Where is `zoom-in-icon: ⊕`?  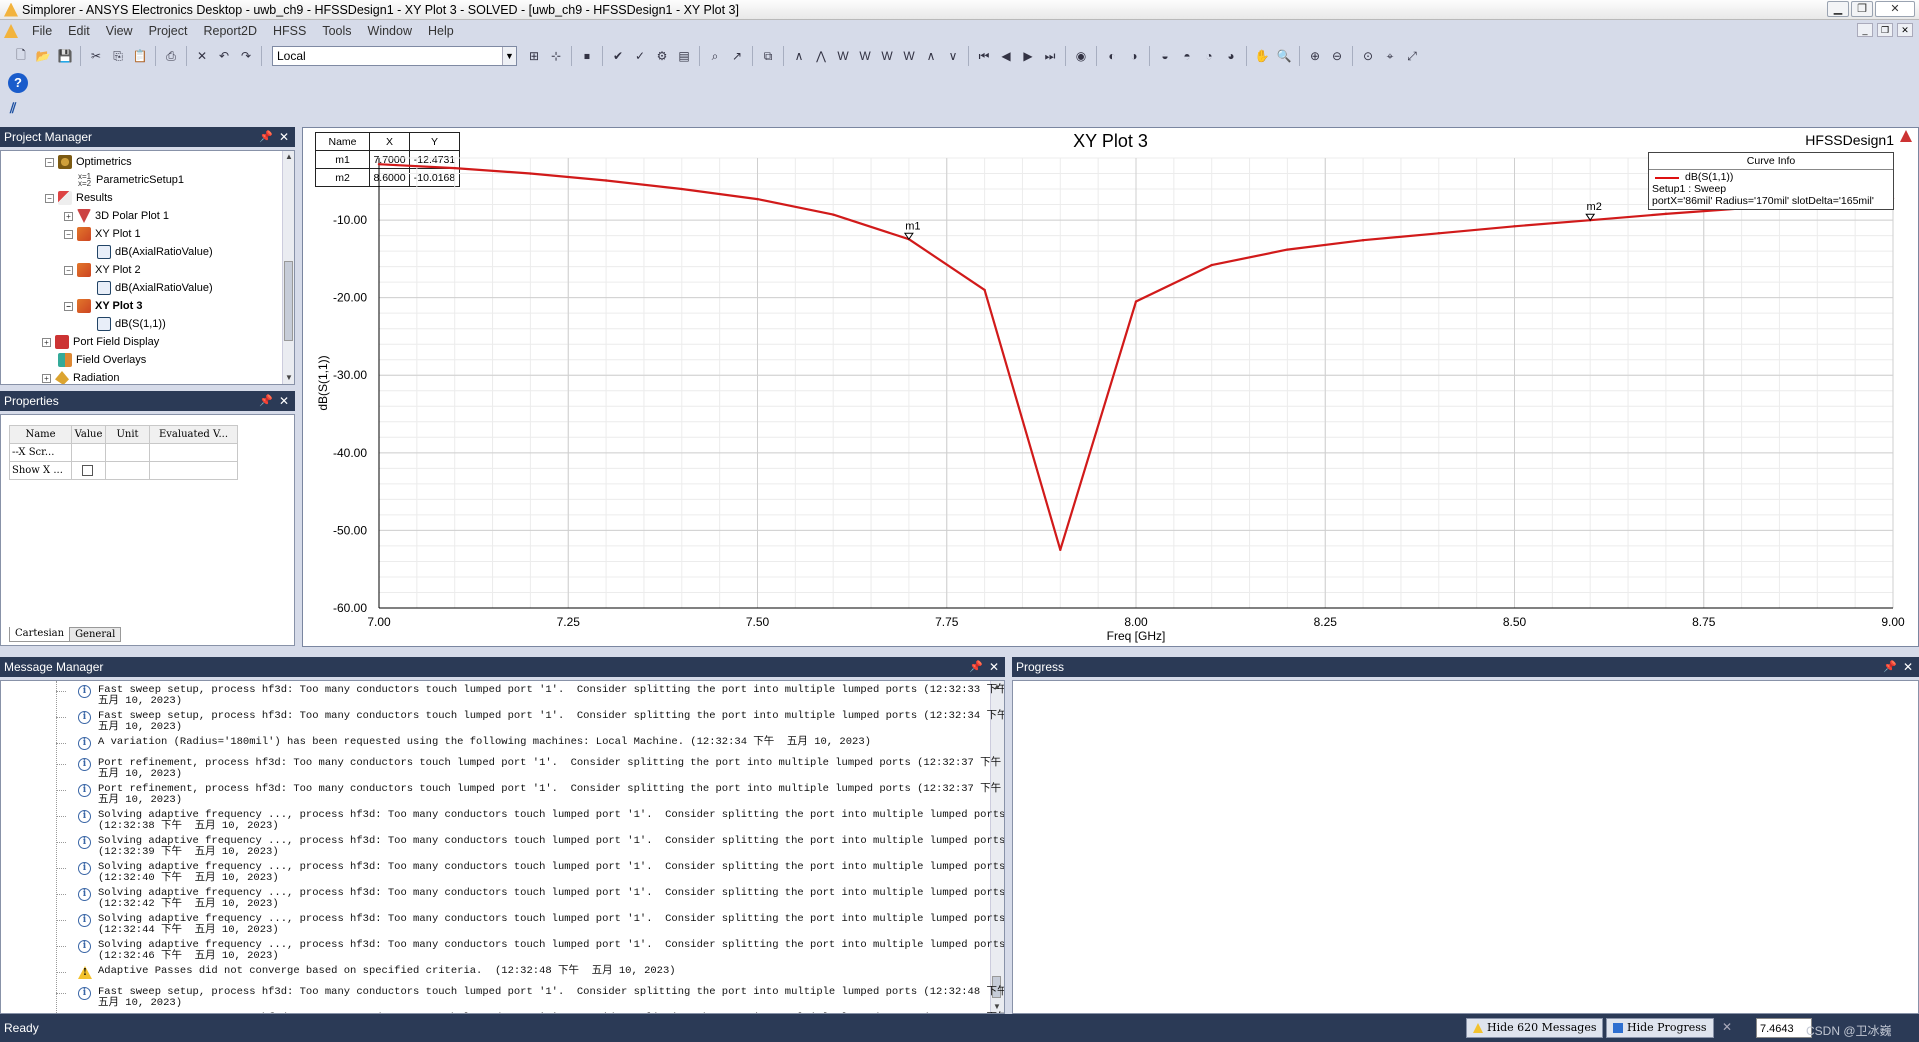
zoom-in-icon: ⊕ is located at coordinates (1315, 56).